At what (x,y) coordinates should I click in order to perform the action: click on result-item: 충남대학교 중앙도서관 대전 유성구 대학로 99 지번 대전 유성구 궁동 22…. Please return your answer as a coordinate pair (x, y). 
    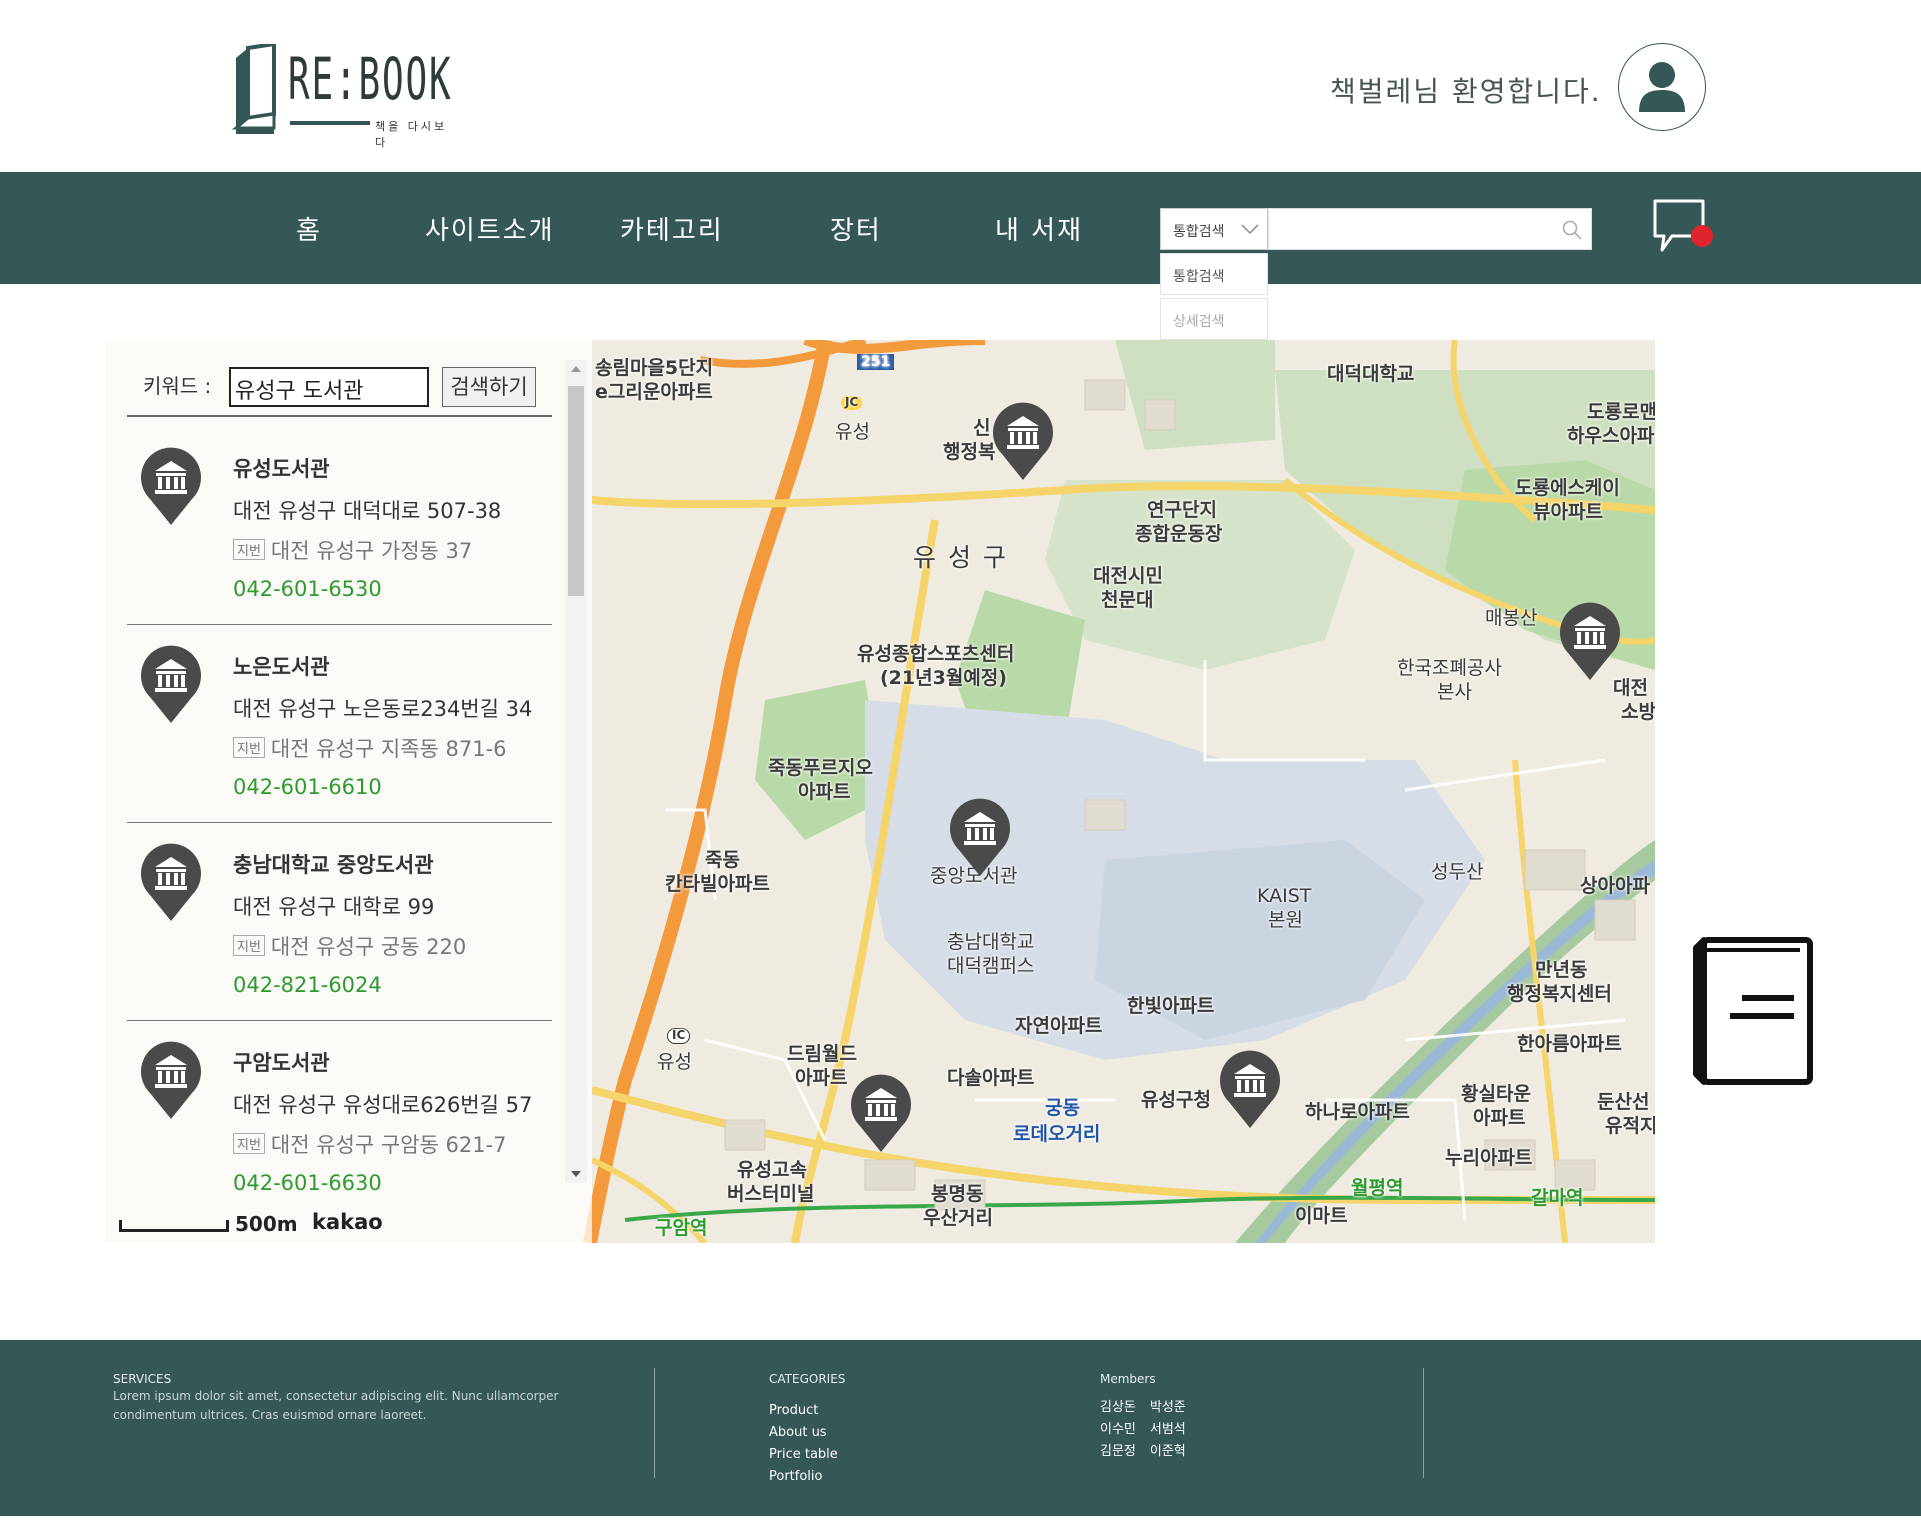
    Looking at the image, I should click on (339, 922).